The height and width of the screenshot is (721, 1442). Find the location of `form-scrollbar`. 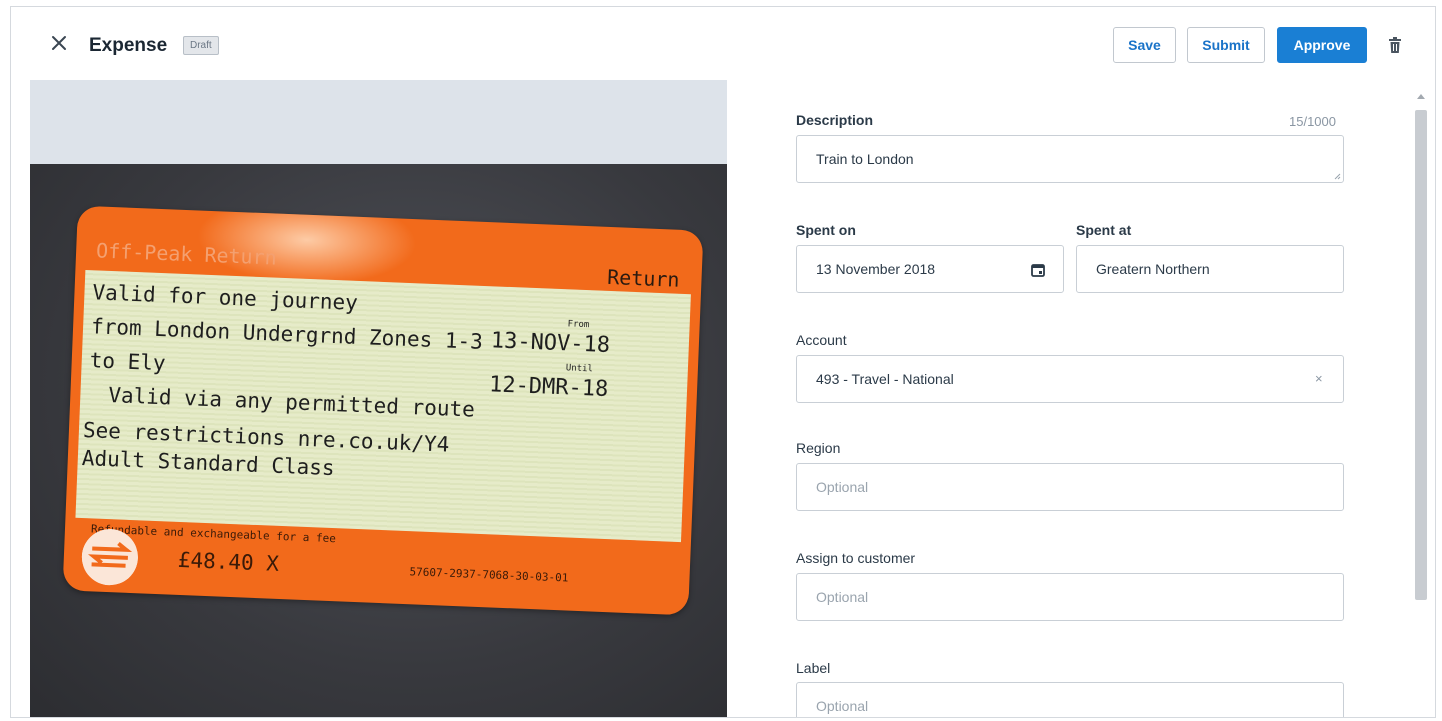

form-scrollbar is located at coordinates (1421, 402).